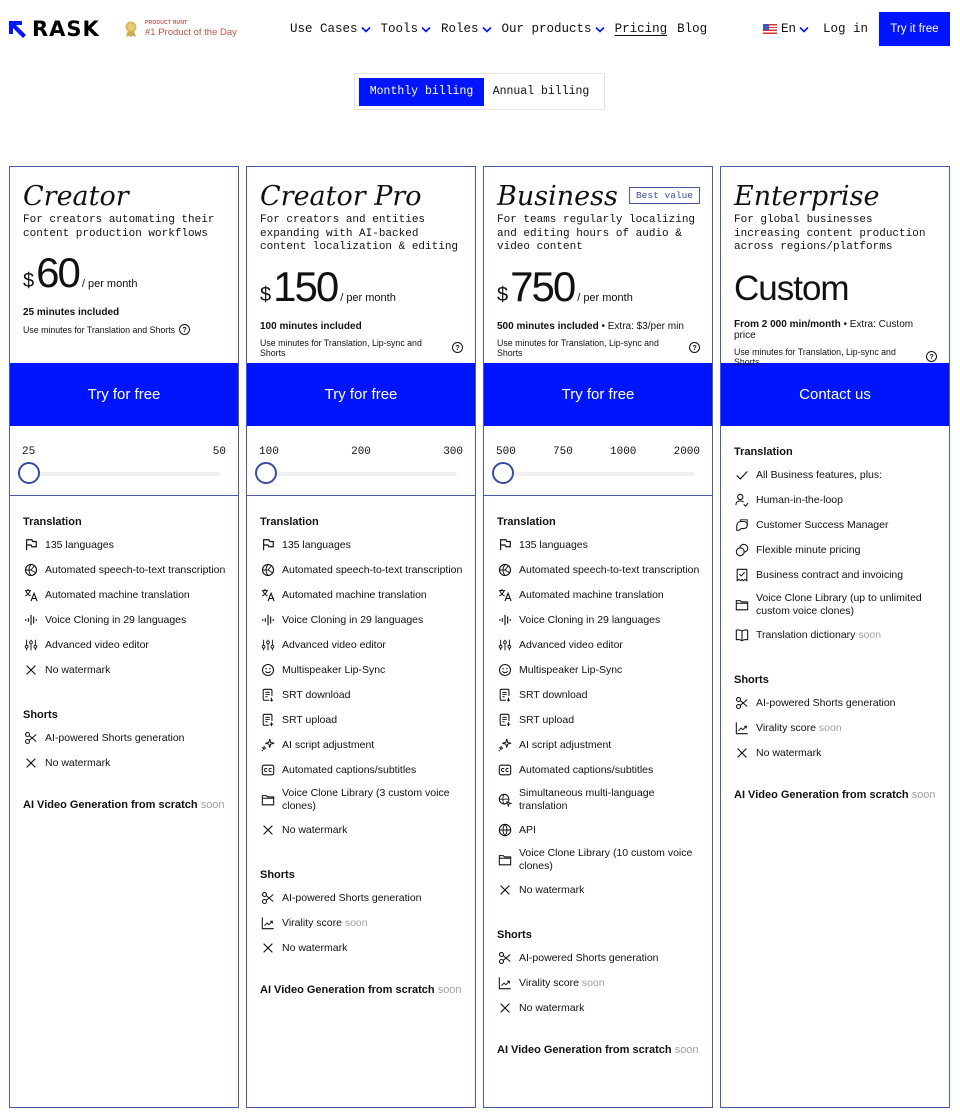 The height and width of the screenshot is (1116, 960). What do you see at coordinates (692, 29) in the screenshot?
I see `nav-blog: Blog` at bounding box center [692, 29].